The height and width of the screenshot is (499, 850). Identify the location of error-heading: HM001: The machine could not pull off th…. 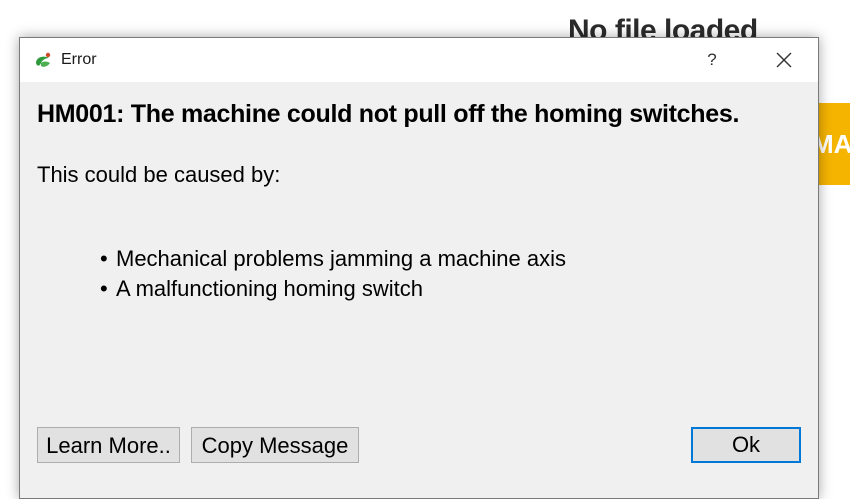
(388, 114).